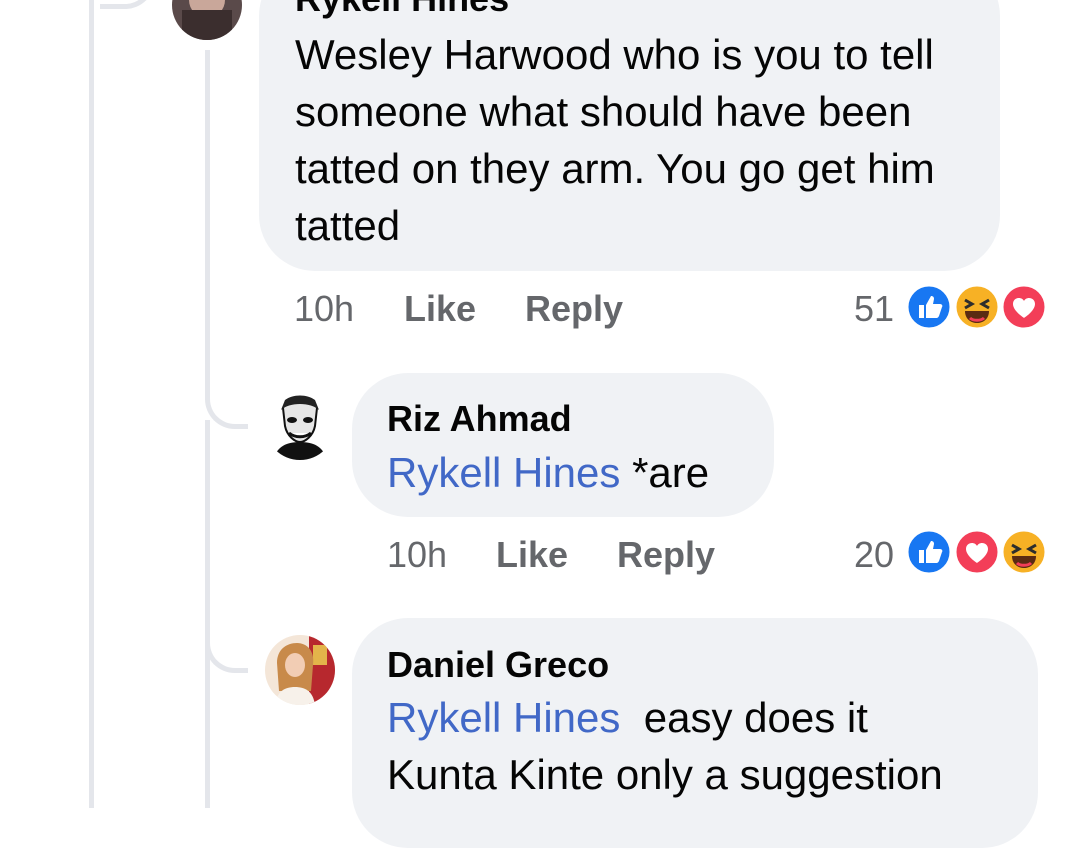 Image resolution: width=1080 pixels, height=848 pixels. What do you see at coordinates (574, 309) in the screenshot?
I see `reply-button-rykell: Reply` at bounding box center [574, 309].